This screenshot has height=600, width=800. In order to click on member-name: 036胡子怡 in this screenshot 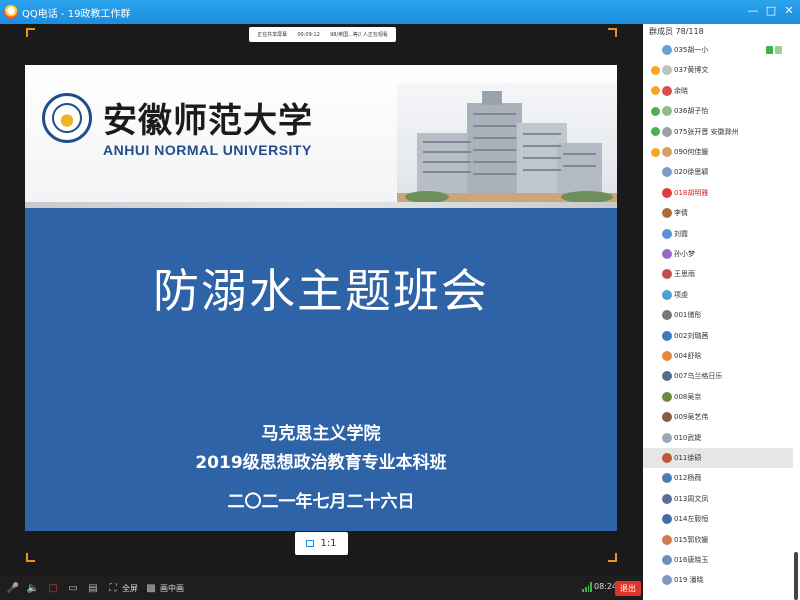, I will do `click(691, 111)`.